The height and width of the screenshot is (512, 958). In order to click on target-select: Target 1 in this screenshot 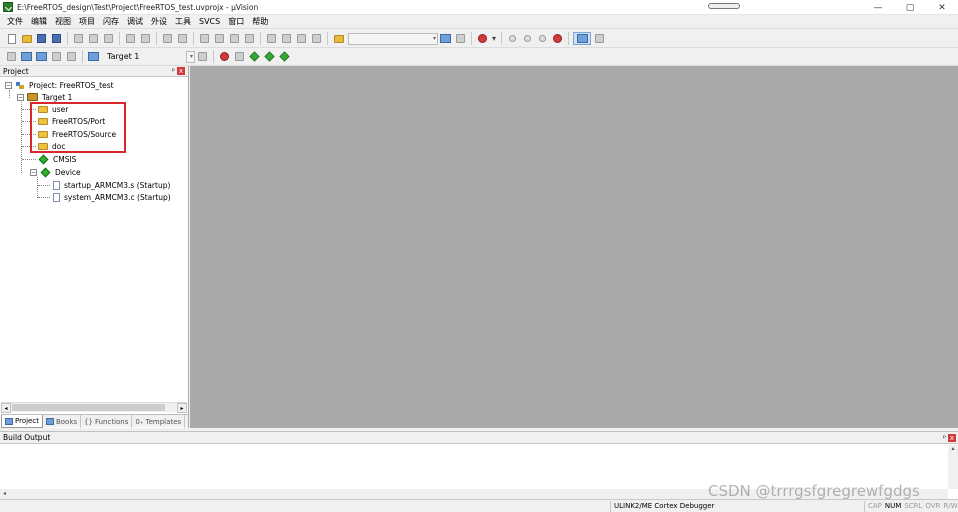, I will do `click(145, 57)`.